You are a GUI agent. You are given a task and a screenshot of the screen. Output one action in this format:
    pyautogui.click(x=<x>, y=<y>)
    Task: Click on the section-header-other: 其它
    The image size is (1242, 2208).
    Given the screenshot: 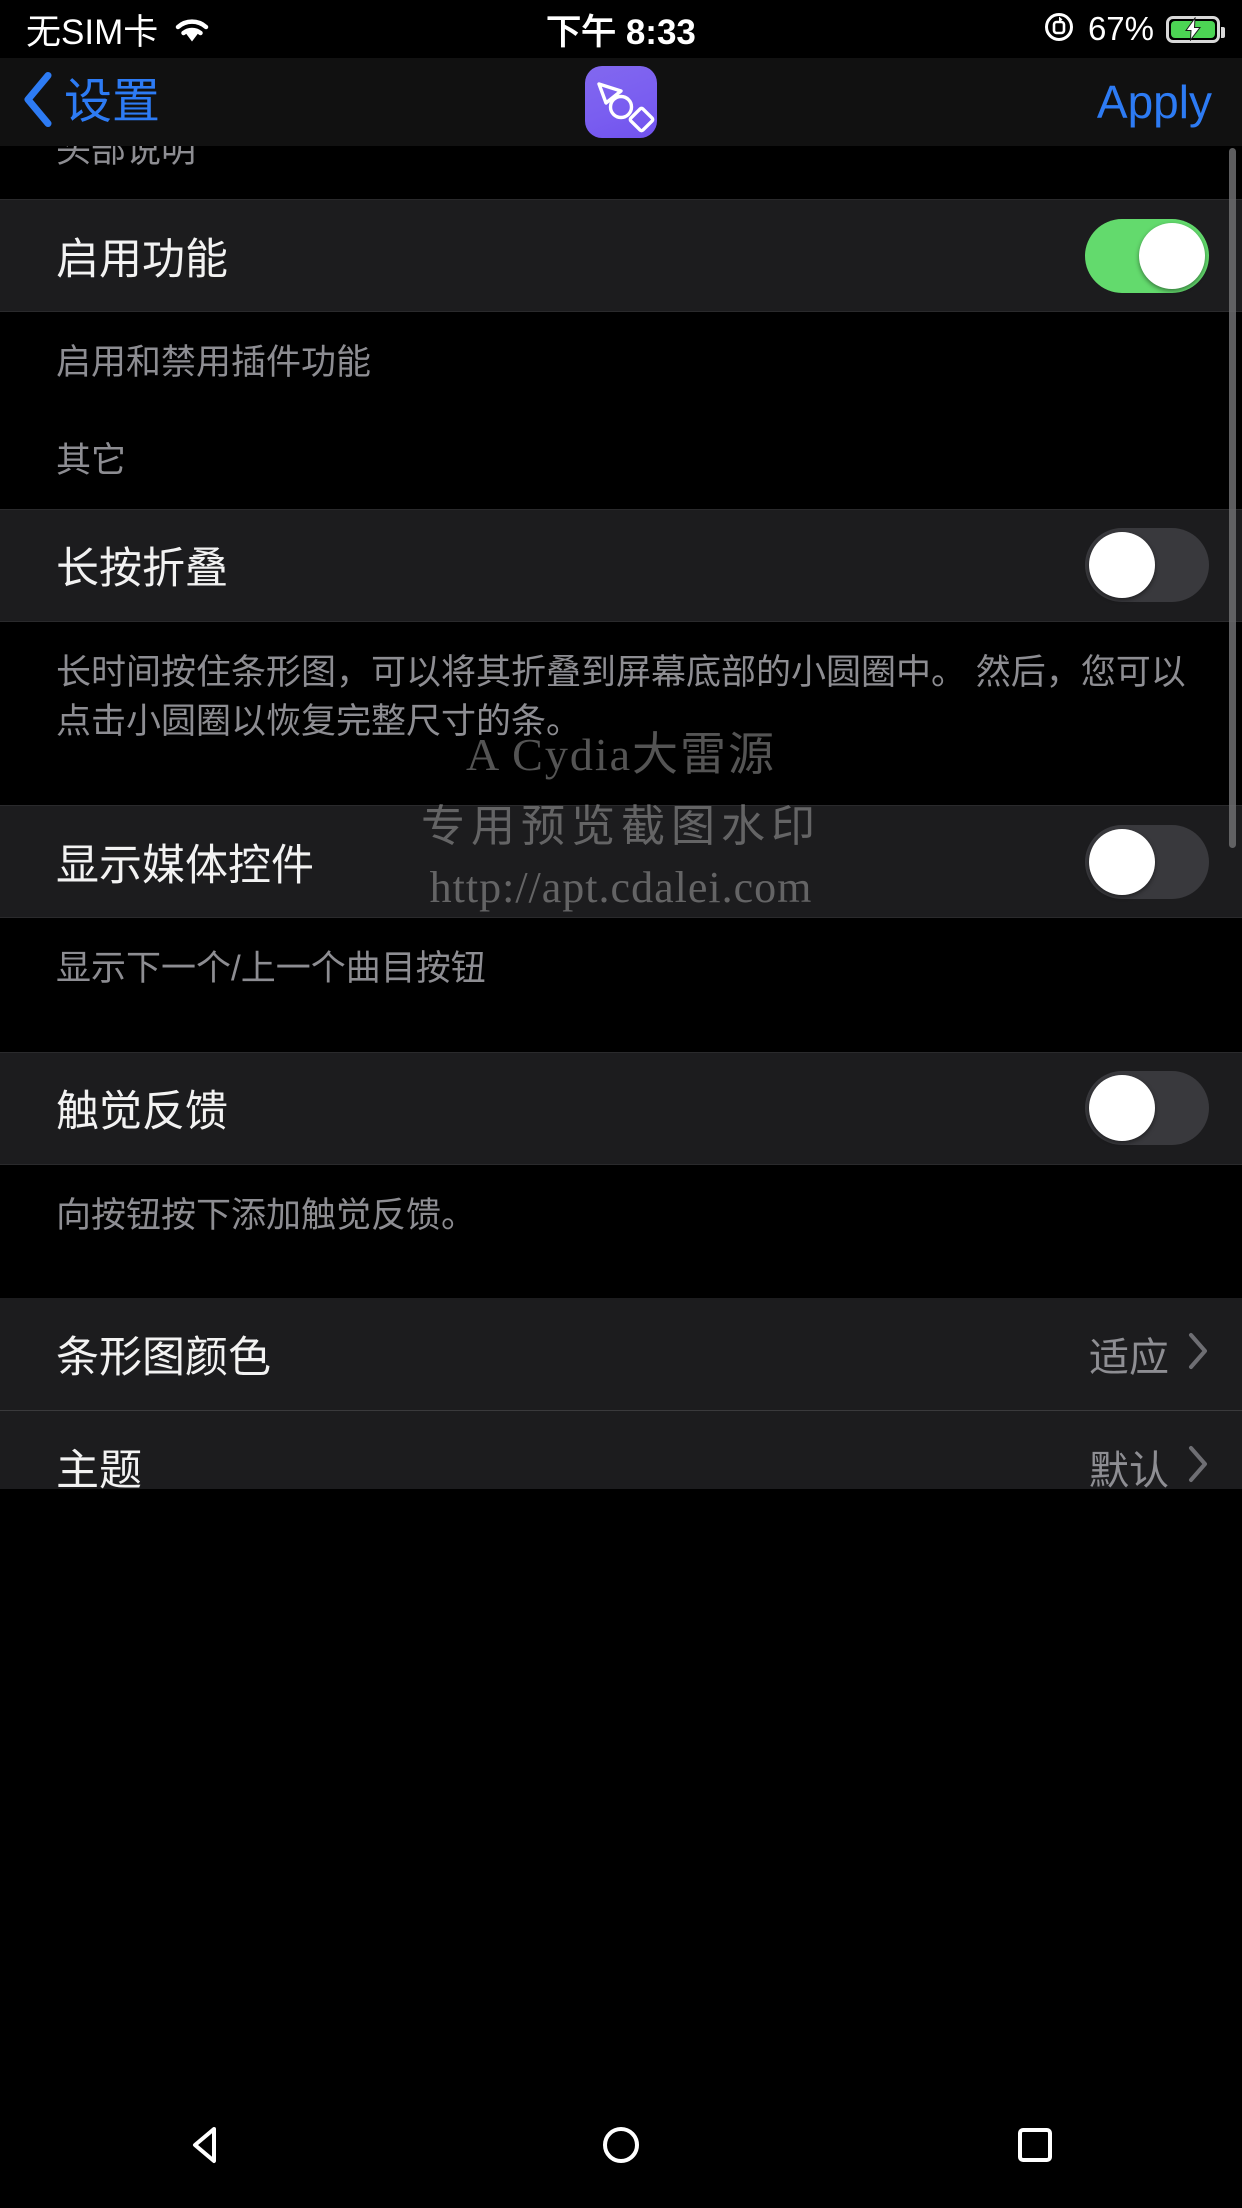 What is the action you would take?
    pyautogui.click(x=621, y=461)
    